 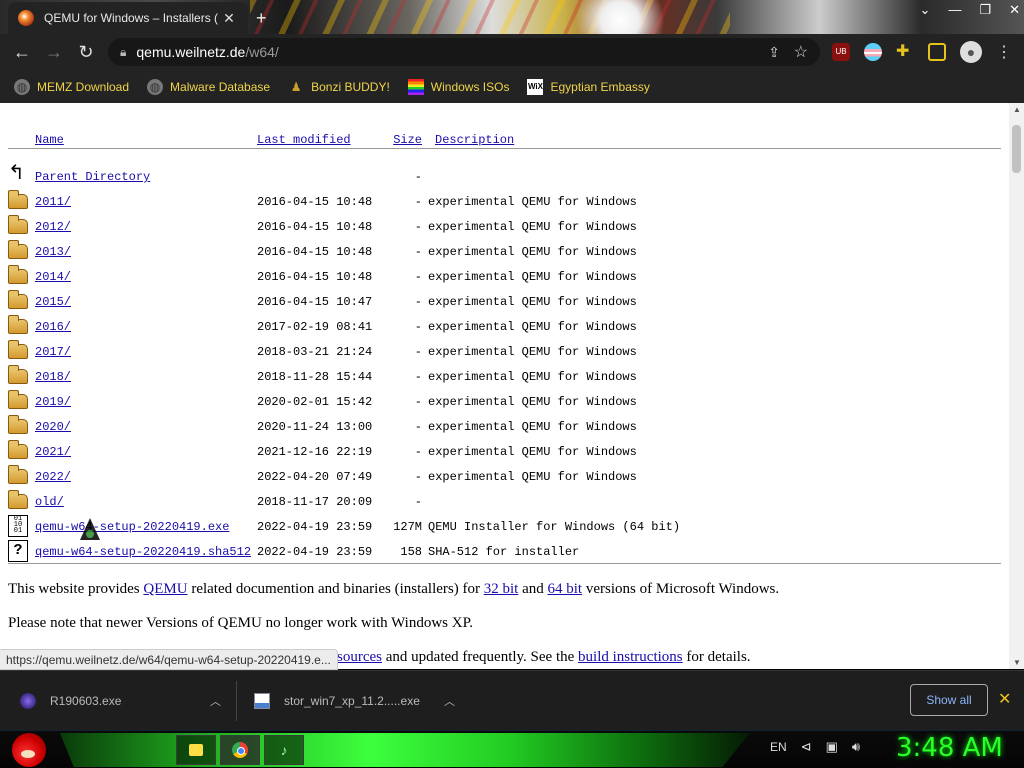 I want to click on file-name-link: 2019/, so click(x=53, y=402).